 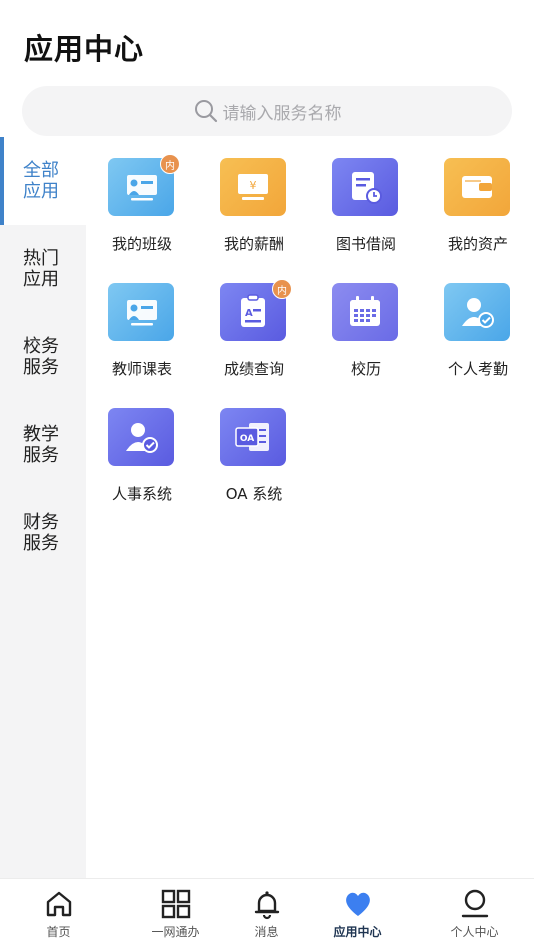 What do you see at coordinates (58, 904) in the screenshot?
I see `home-icon` at bounding box center [58, 904].